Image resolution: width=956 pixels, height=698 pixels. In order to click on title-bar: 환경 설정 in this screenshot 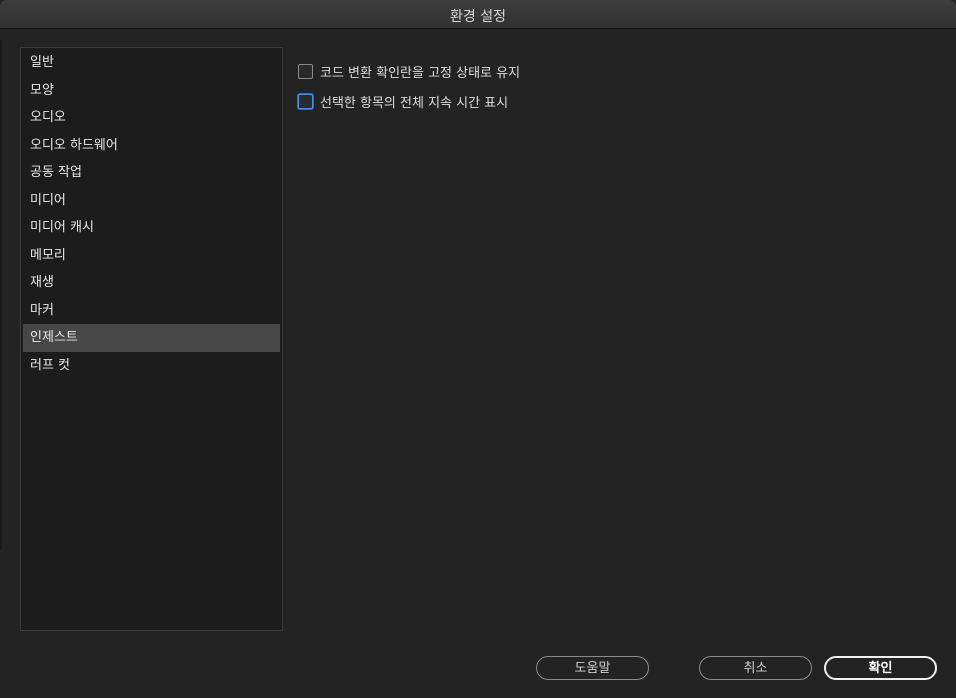, I will do `click(478, 14)`.